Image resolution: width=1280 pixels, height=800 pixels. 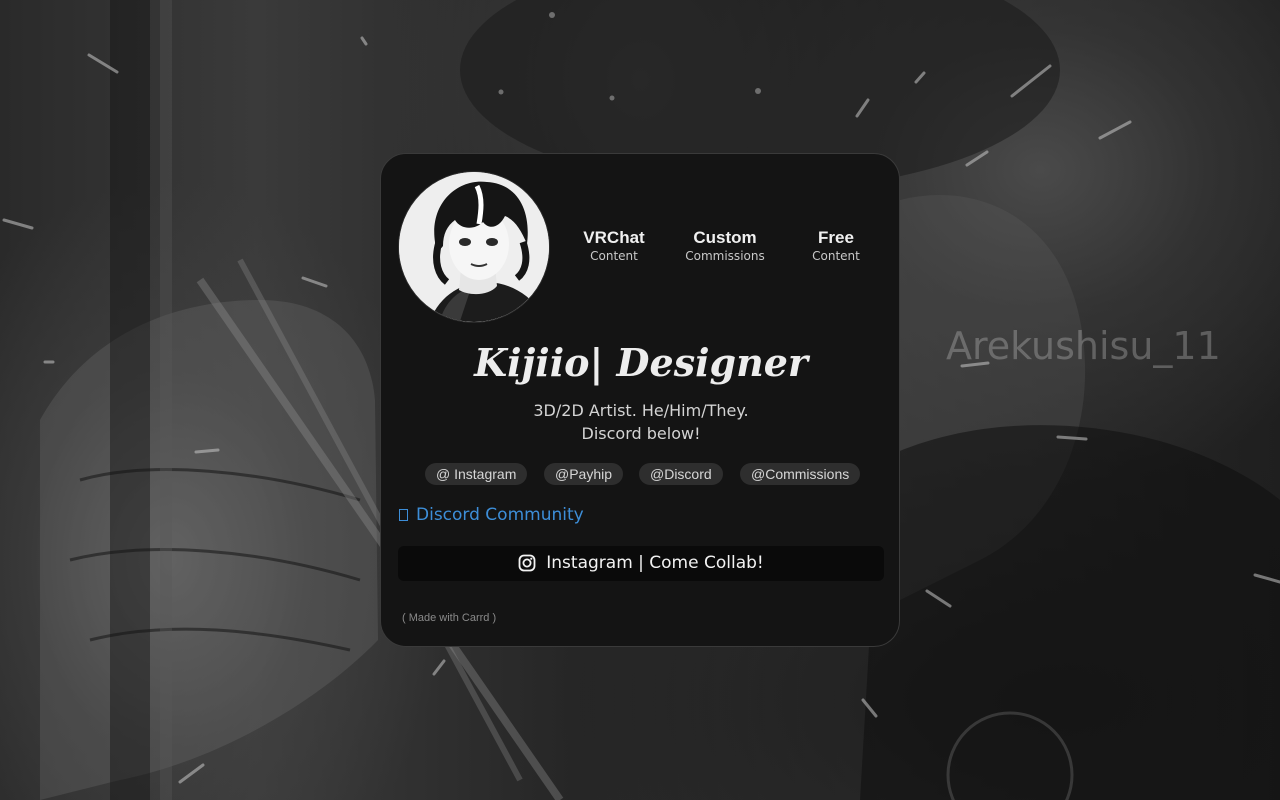 I want to click on tag-commissions: @Commissions, so click(x=800, y=474).